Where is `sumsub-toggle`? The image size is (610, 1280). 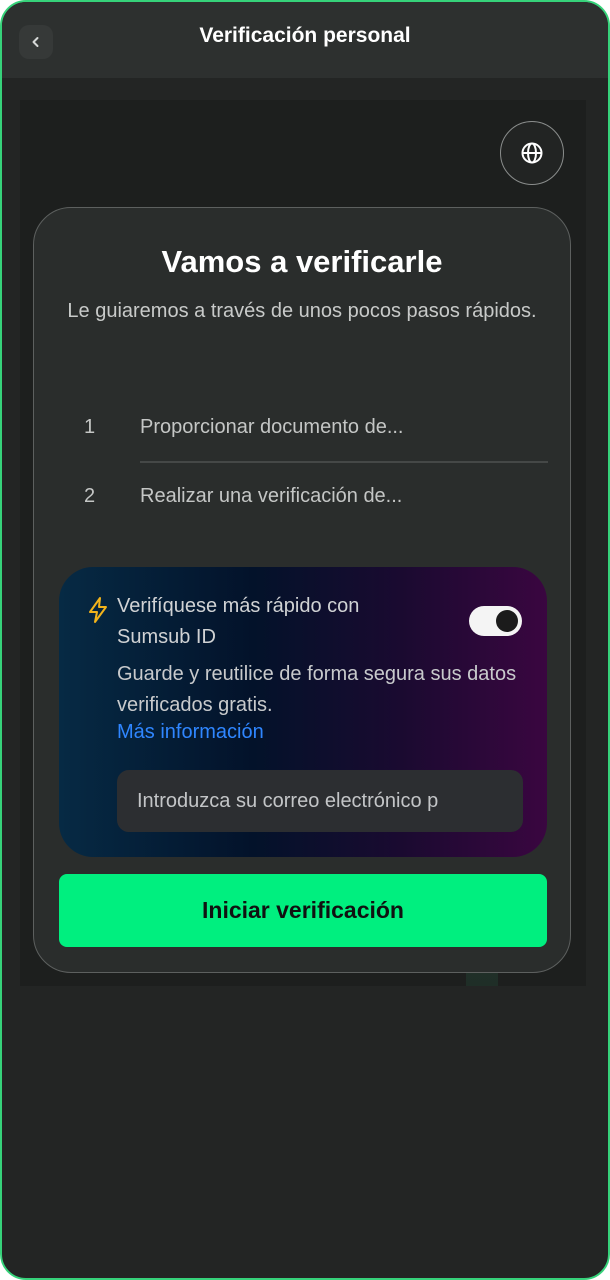
sumsub-toggle is located at coordinates (495, 621).